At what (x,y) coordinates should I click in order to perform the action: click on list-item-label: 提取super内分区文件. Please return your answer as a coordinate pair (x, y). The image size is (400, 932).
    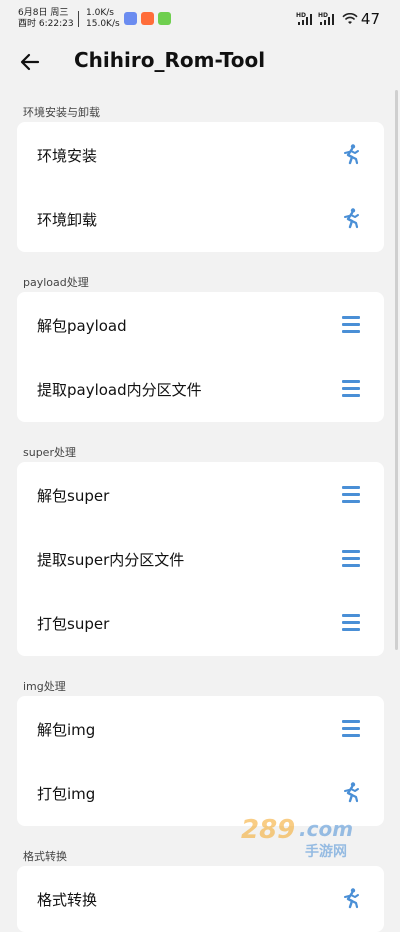
    Looking at the image, I should click on (111, 560).